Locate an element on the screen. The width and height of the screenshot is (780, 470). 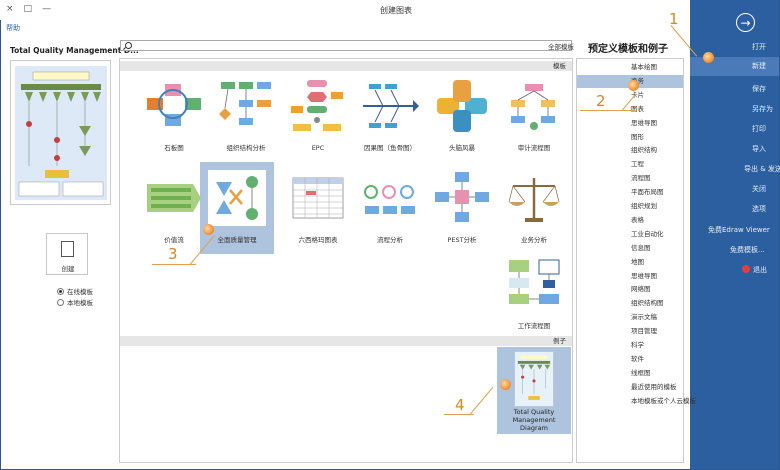
template-label: 业务分析 is located at coordinates (534, 240).